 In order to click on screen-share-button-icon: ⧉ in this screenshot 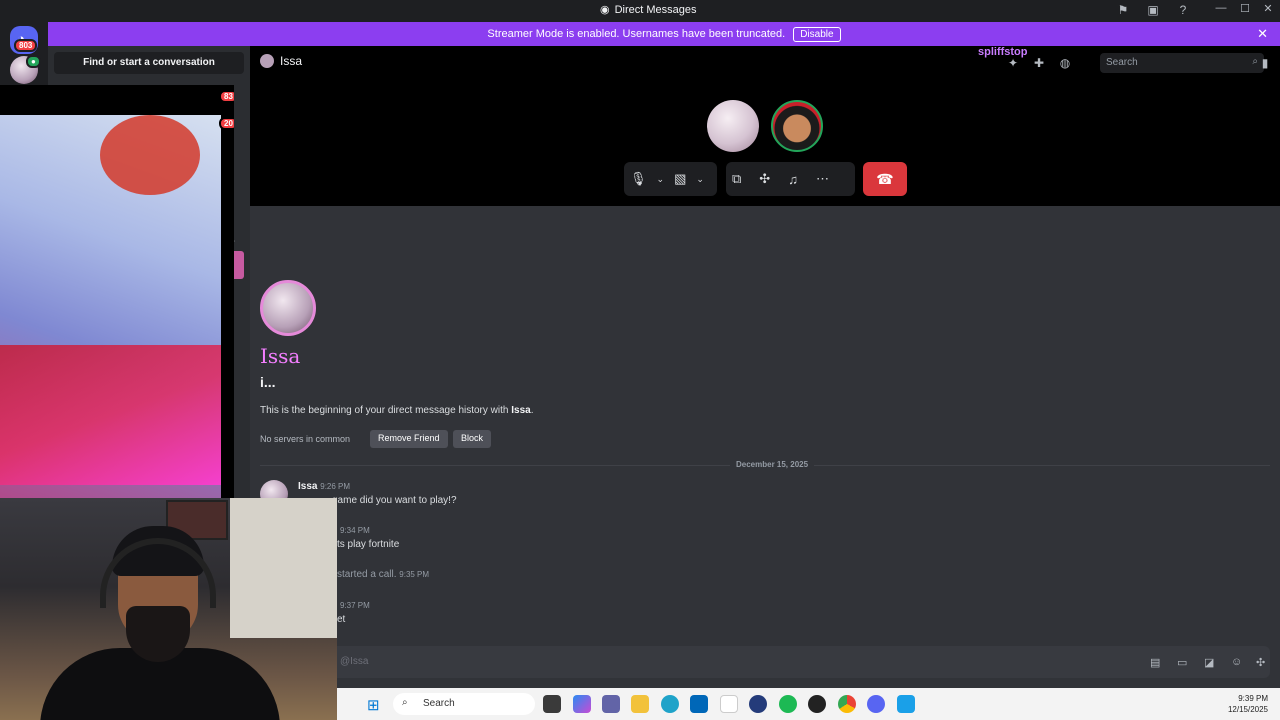, I will do `click(736, 179)`.